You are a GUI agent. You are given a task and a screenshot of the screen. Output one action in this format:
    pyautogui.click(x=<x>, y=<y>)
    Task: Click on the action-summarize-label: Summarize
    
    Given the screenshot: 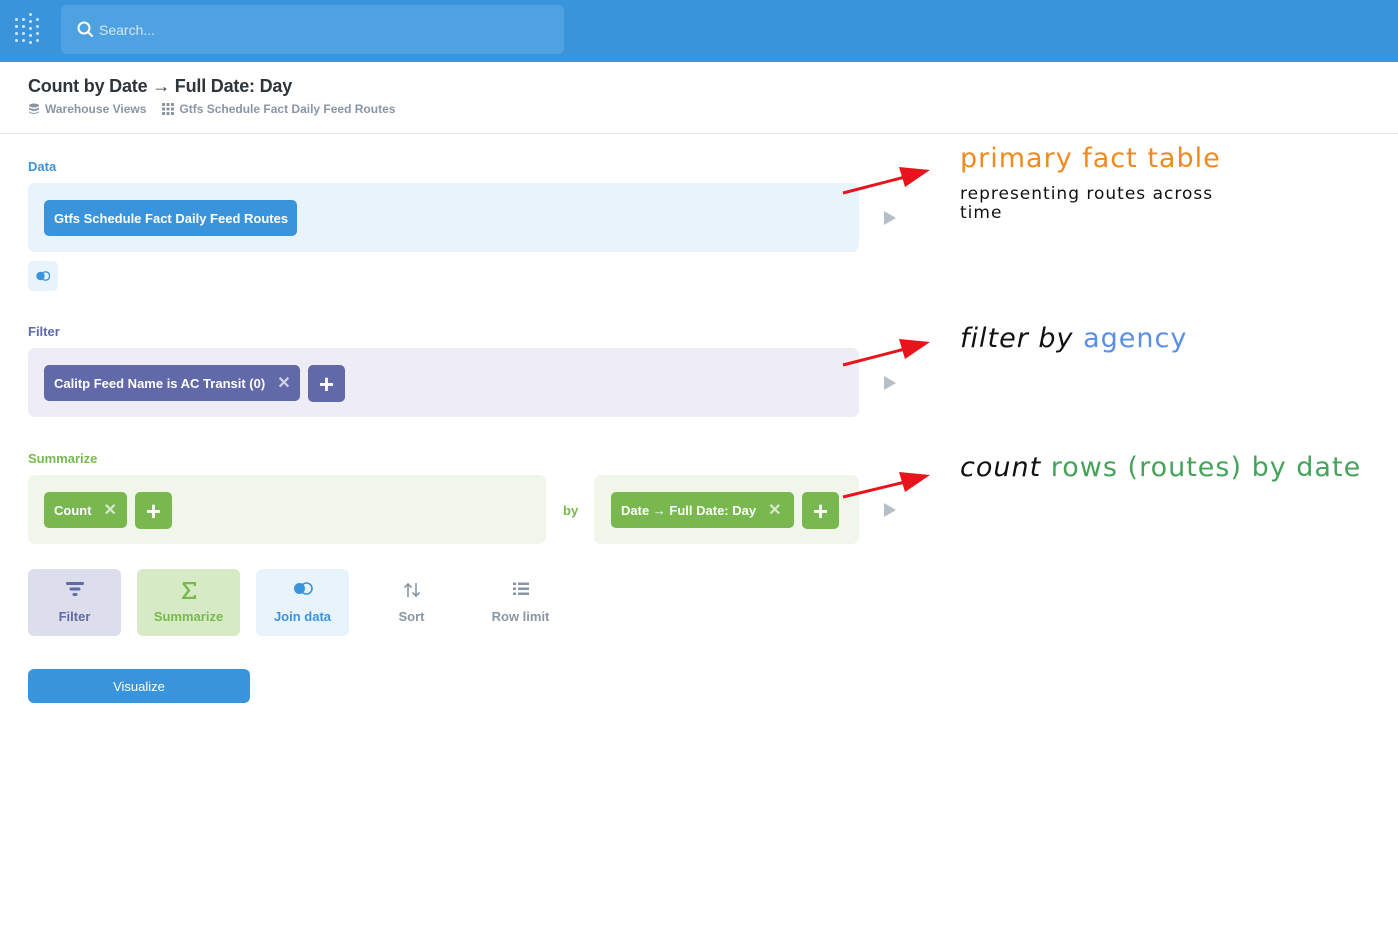 What is the action you would take?
    pyautogui.click(x=188, y=616)
    